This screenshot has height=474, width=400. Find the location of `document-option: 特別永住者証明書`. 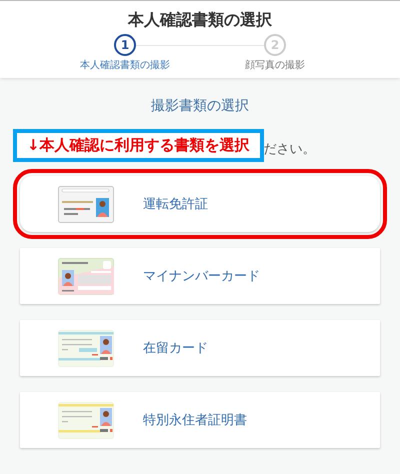

document-option: 特別永住者証明書 is located at coordinates (200, 420).